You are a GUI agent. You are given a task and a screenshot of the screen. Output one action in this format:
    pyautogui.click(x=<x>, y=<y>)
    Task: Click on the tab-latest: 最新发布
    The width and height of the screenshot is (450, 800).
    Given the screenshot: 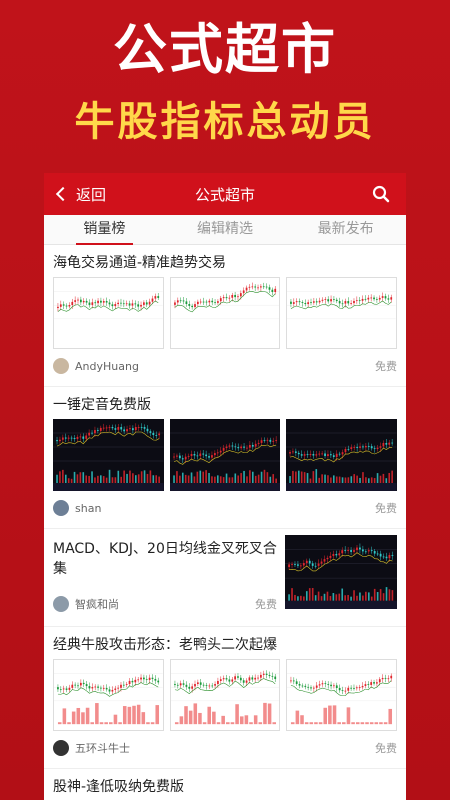 What is the action you would take?
    pyautogui.click(x=345, y=229)
    